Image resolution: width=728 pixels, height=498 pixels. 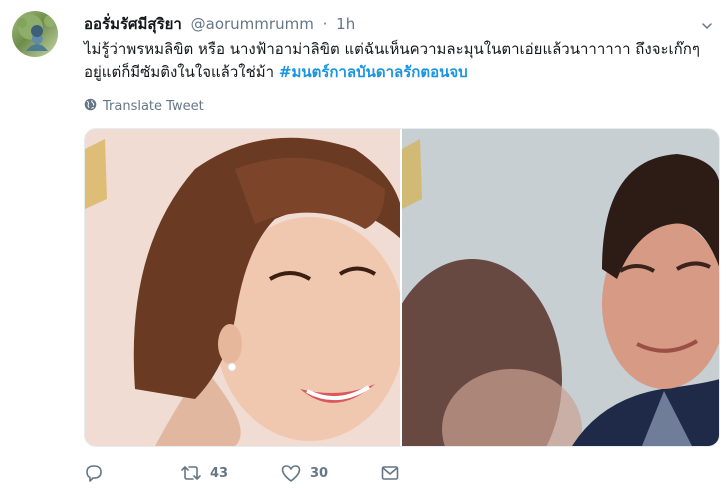 What do you see at coordinates (191, 473) in the screenshot?
I see `retweet-icon` at bounding box center [191, 473].